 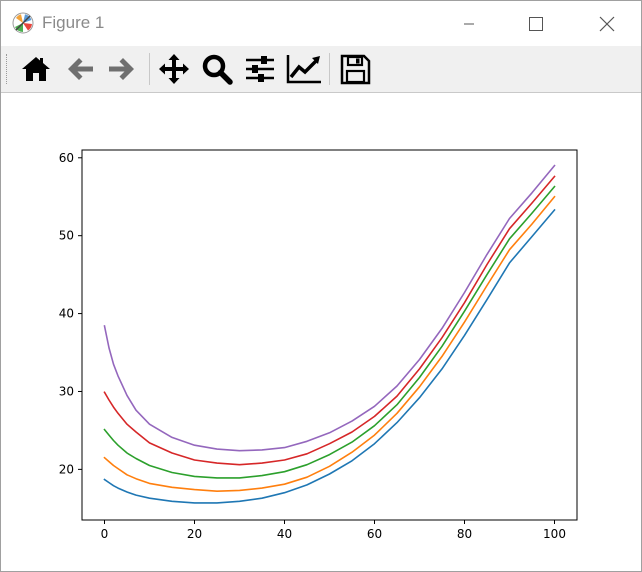 I want to click on magnifier-icon, so click(x=217, y=69).